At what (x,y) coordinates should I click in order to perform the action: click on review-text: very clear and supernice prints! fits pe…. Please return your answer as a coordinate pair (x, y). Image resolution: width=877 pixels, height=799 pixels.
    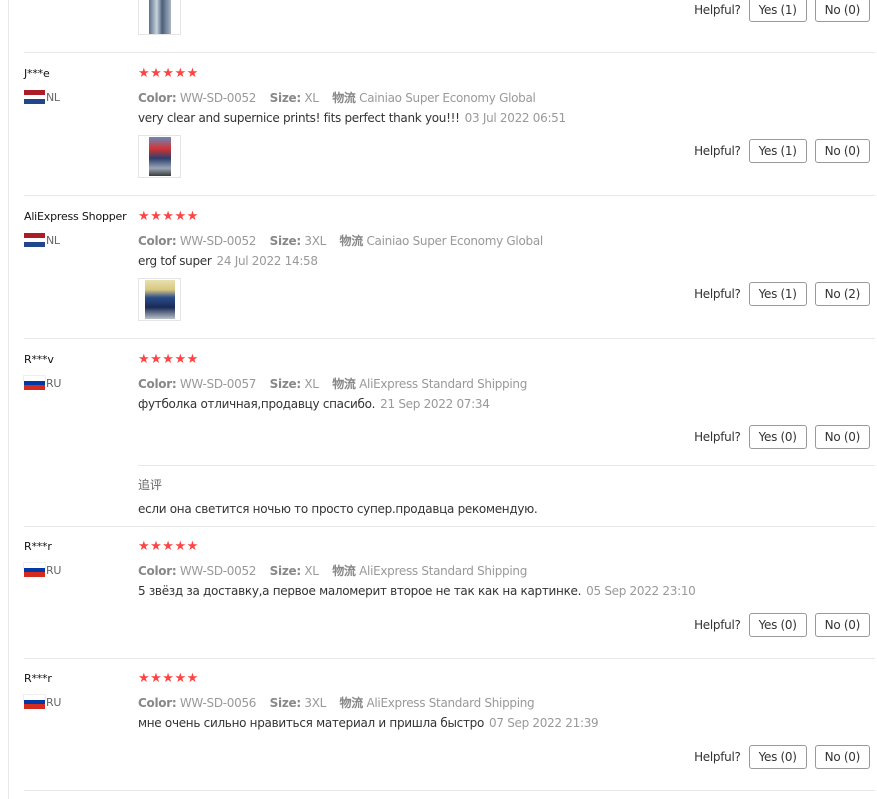
    Looking at the image, I should click on (352, 118).